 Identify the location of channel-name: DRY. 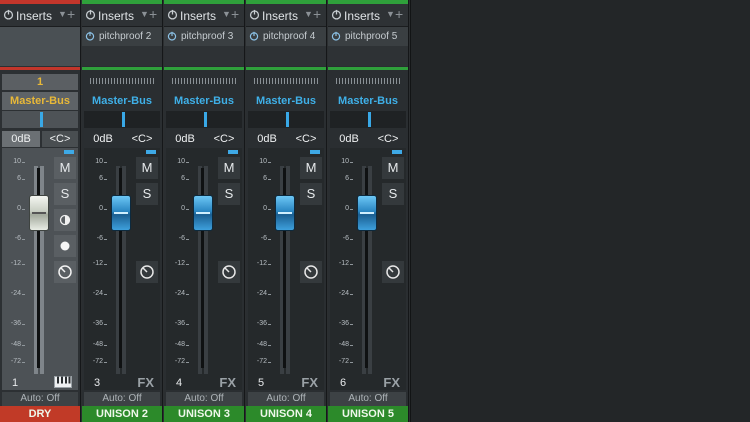
(40, 414).